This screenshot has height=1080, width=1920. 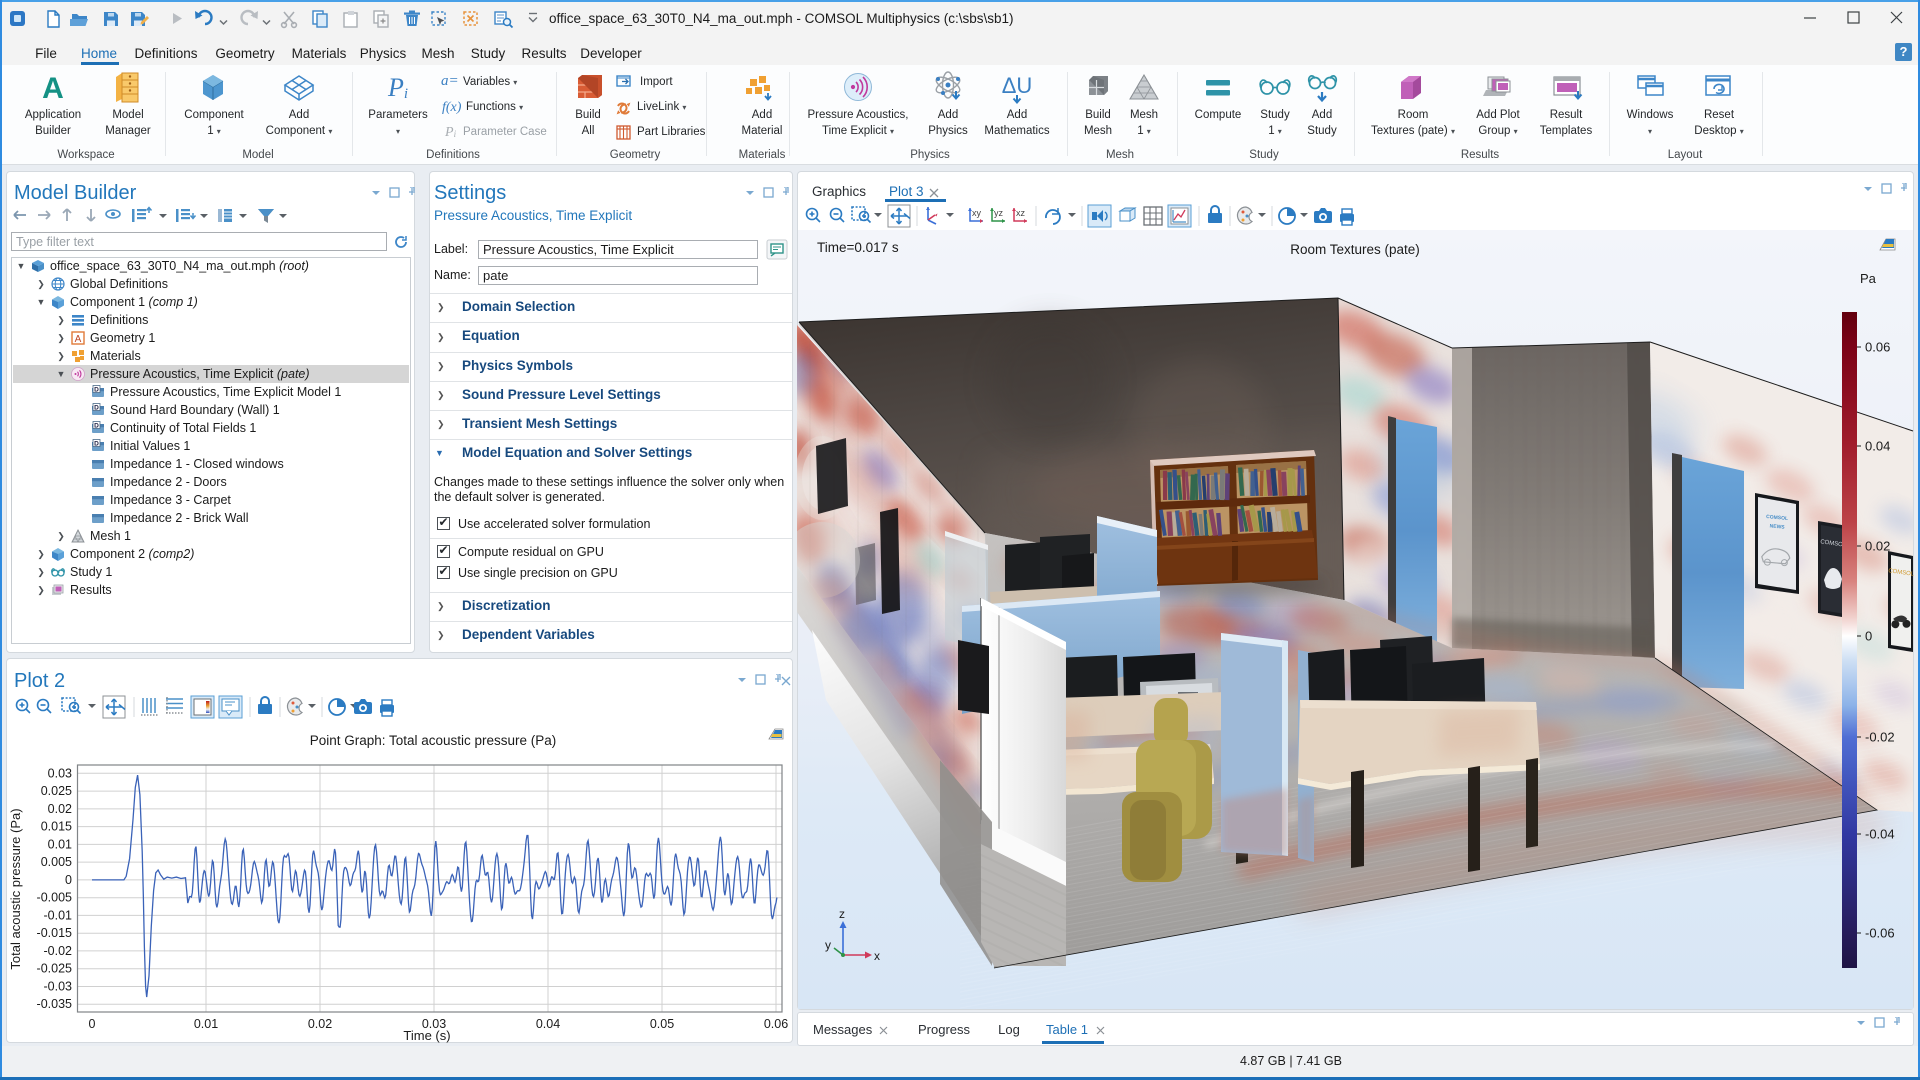 I want to click on svg-text: Time=0.017 s, so click(x=858, y=247).